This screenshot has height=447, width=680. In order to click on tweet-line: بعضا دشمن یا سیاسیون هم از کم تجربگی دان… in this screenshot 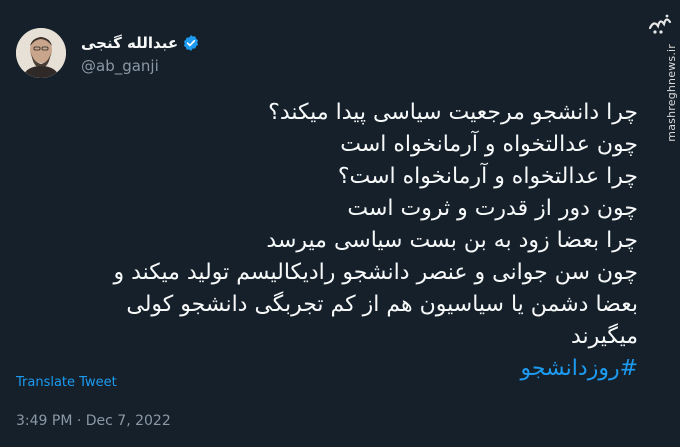, I will do `click(382, 304)`.